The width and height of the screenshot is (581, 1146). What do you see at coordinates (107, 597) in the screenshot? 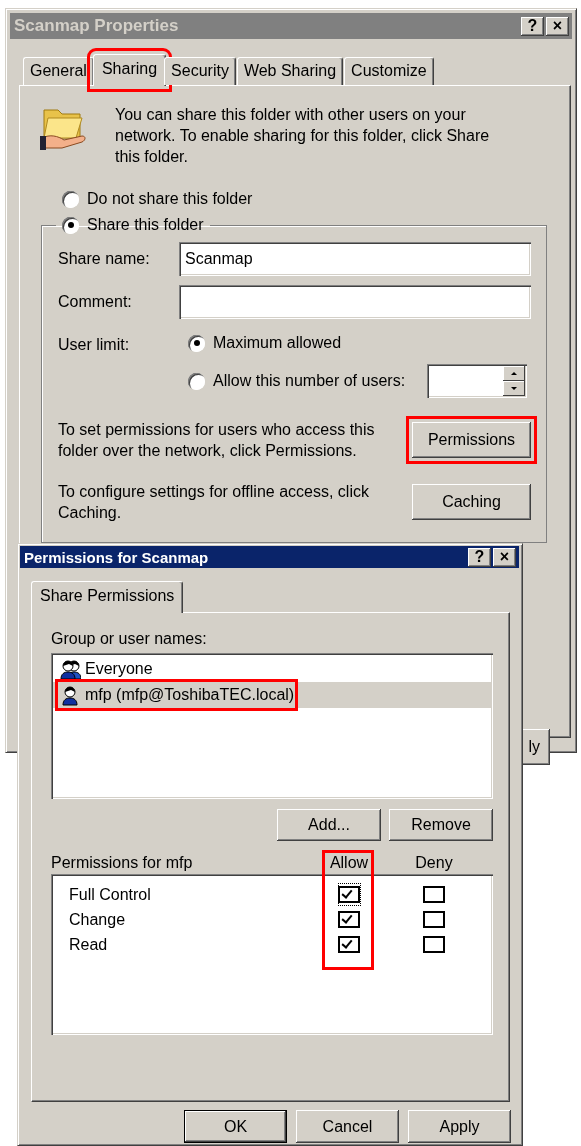
I see `tab: Share Permissions` at bounding box center [107, 597].